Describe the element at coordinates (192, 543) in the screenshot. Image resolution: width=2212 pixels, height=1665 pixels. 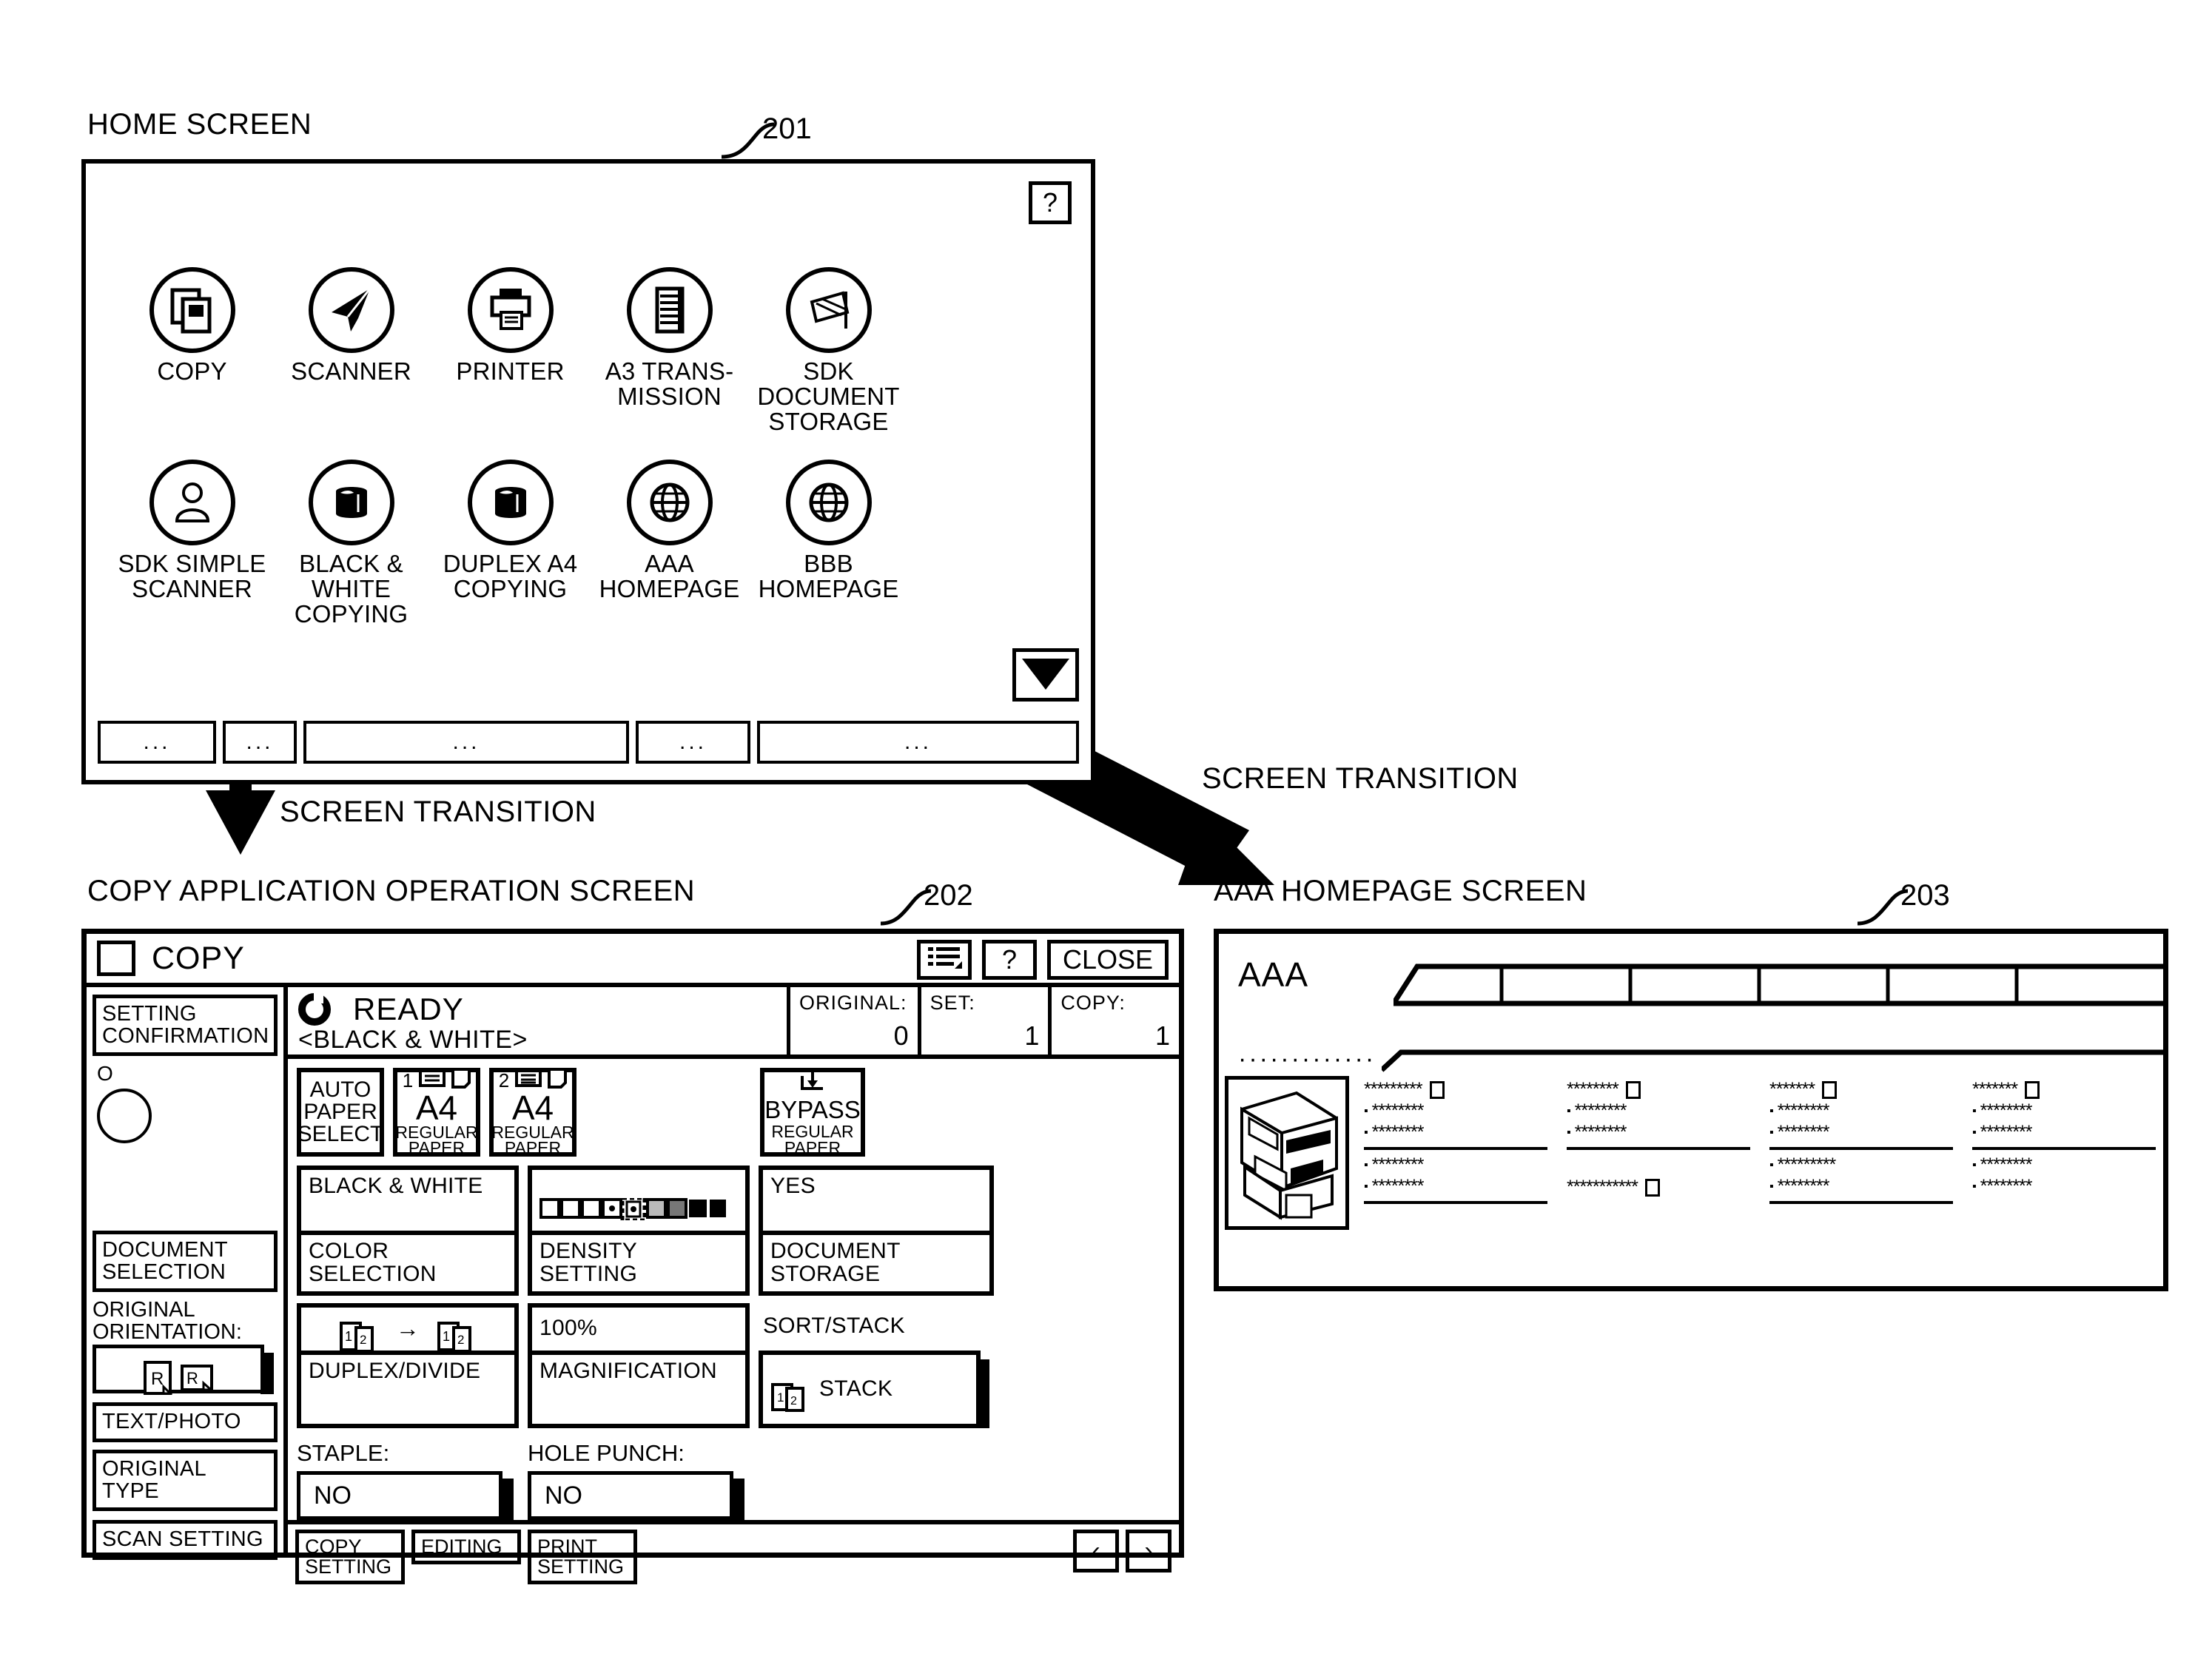
I see `home-app-sdk-simple-scanner: SDK SIMPLE SCANNER` at that location.